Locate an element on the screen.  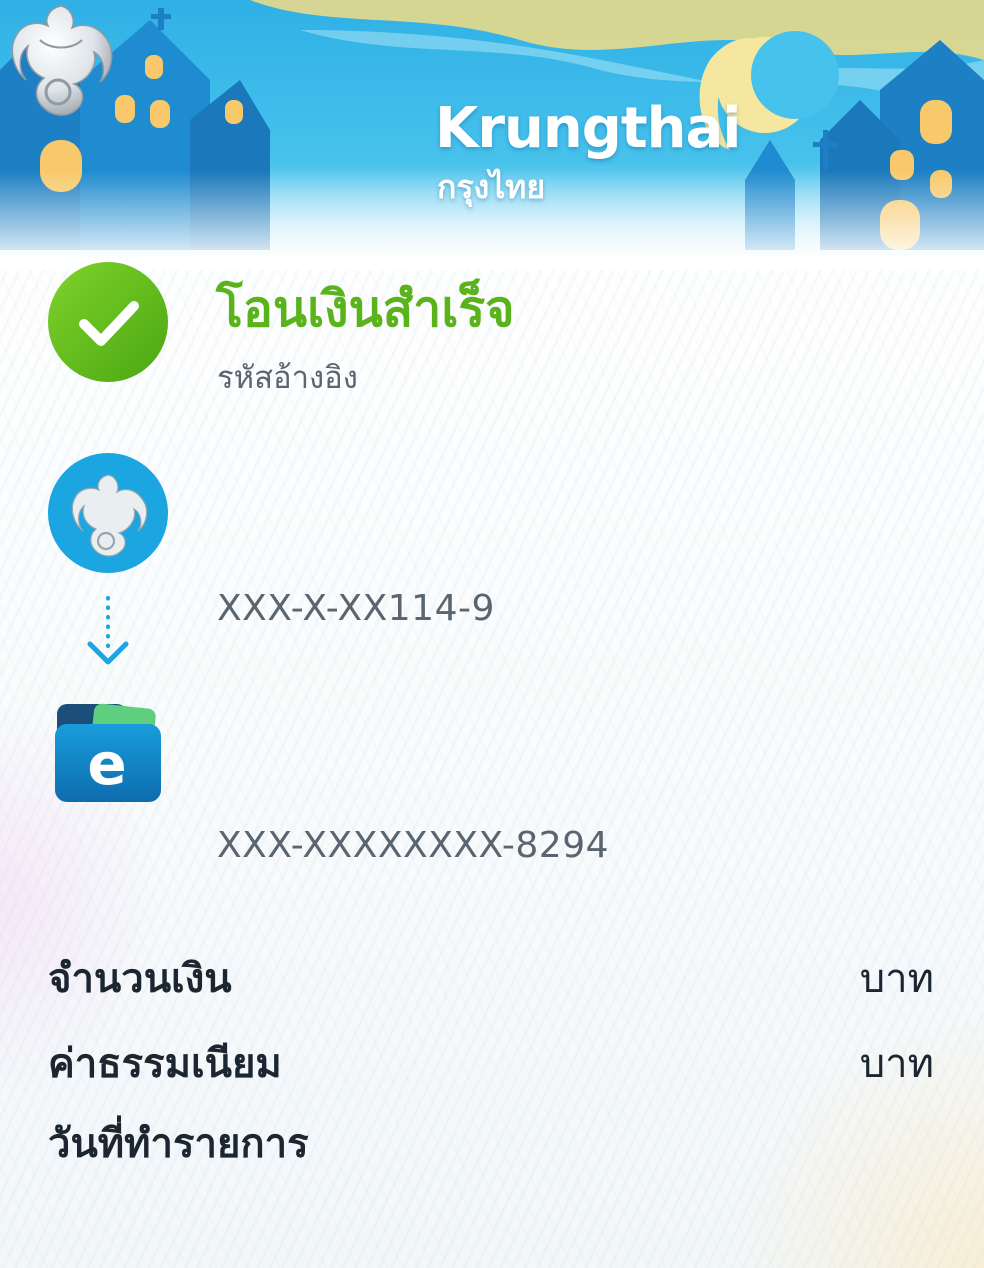
reference-label: รหัสอ้างอิง is located at coordinates (287, 378).